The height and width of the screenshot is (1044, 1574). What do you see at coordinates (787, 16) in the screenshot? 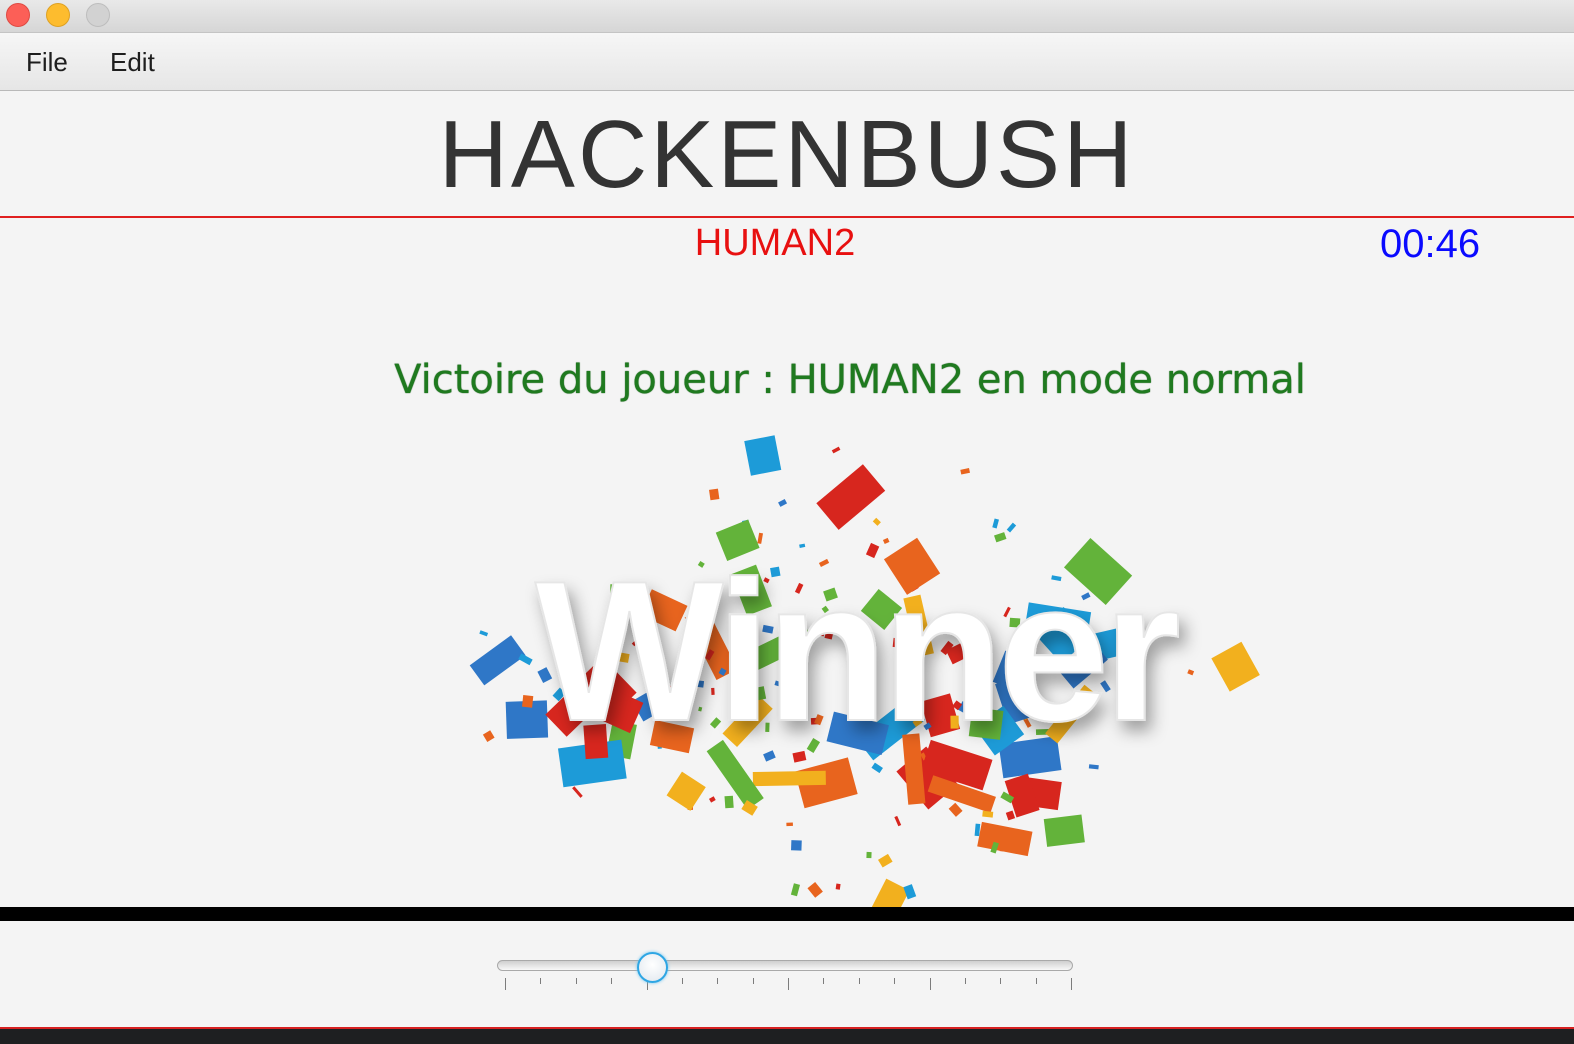
I see `window-title-bar` at bounding box center [787, 16].